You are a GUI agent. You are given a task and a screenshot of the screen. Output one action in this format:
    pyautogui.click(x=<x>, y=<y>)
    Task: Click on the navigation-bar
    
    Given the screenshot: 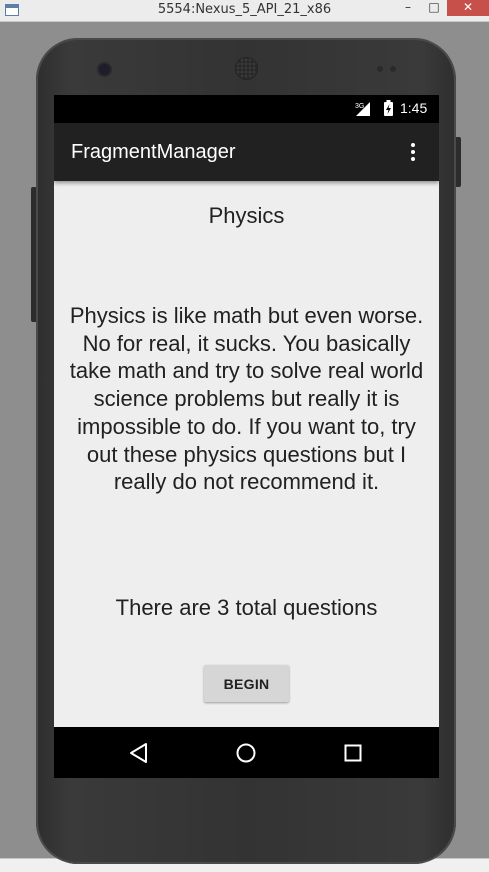 What is the action you would take?
    pyautogui.click(x=246, y=752)
    